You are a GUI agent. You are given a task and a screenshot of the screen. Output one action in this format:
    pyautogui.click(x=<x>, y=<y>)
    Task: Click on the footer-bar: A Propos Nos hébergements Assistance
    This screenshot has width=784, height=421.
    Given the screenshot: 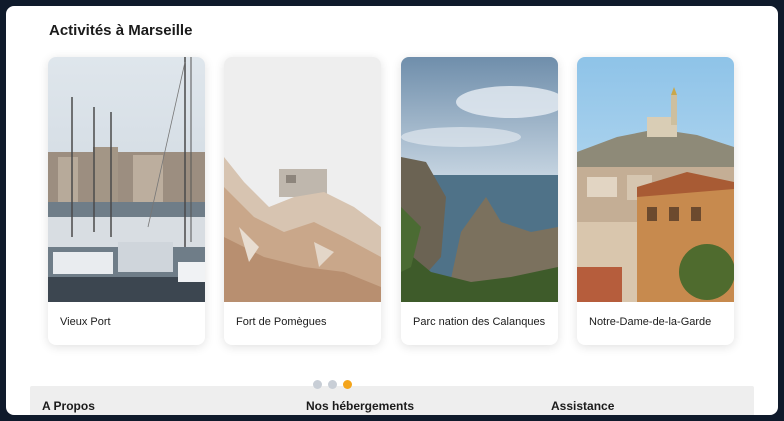 What is the action you would take?
    pyautogui.click(x=392, y=400)
    